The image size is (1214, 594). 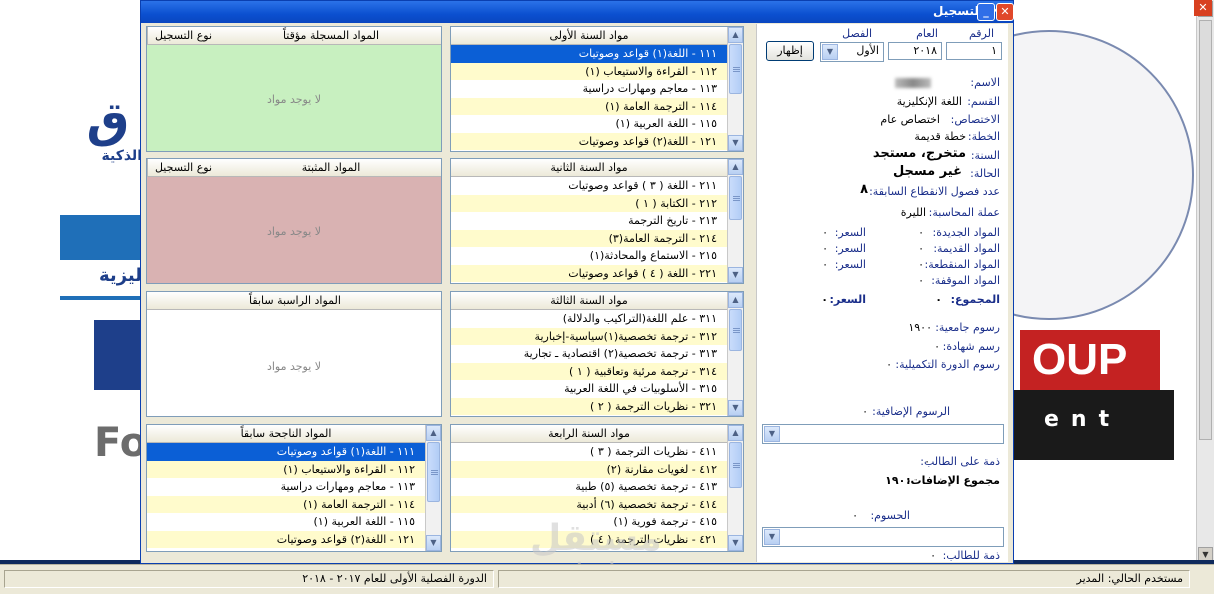 I want to click on minimize-icon: _, so click(x=986, y=12).